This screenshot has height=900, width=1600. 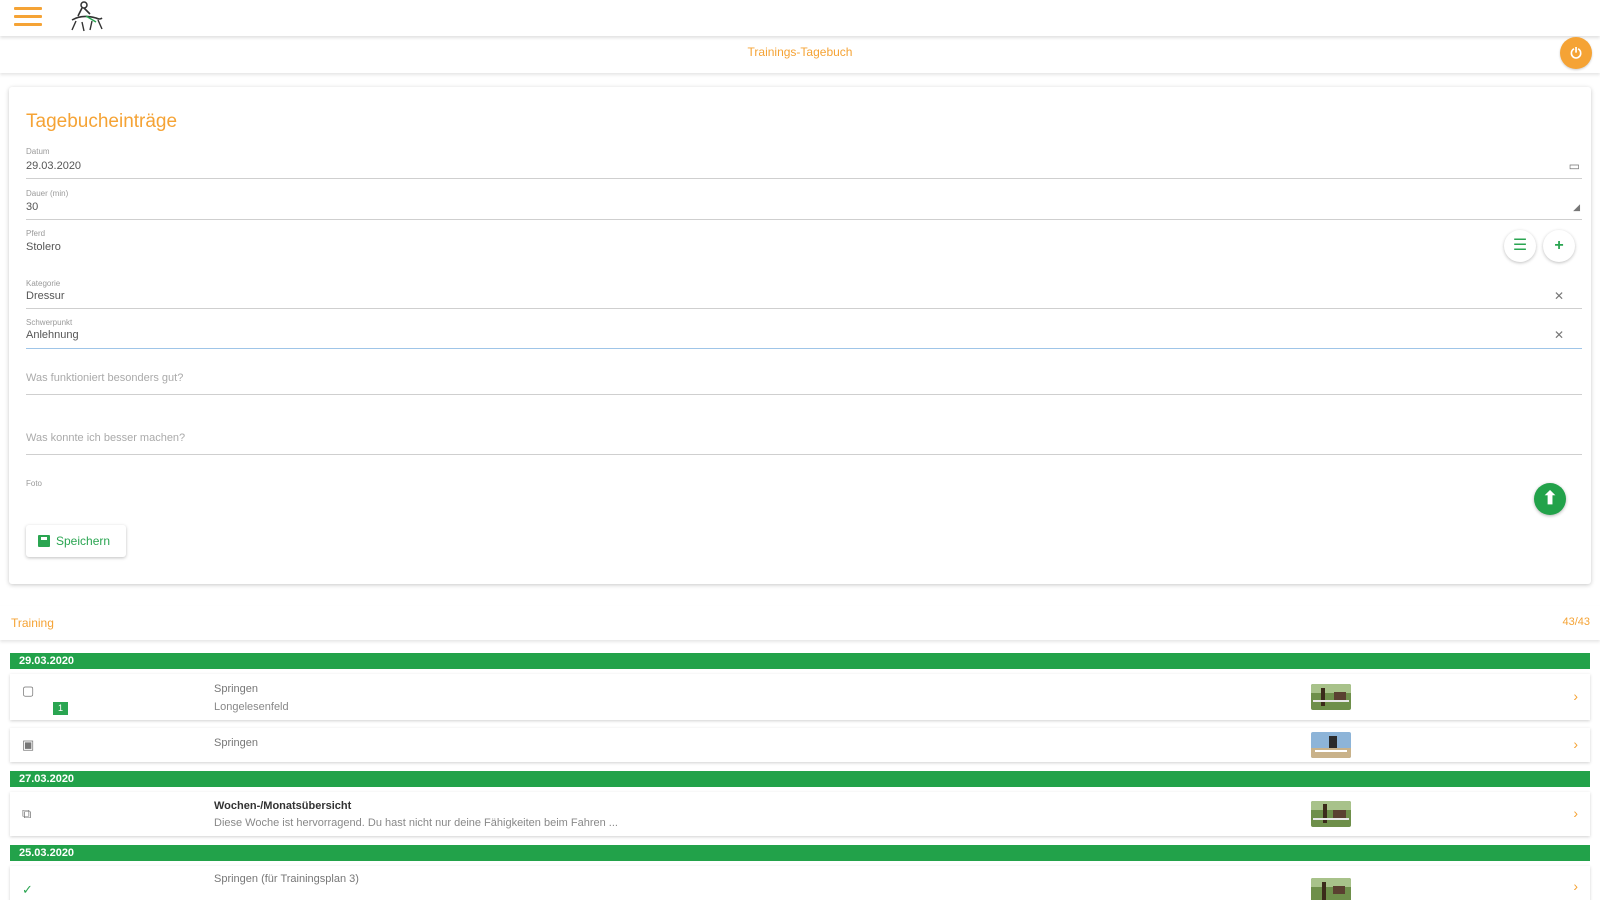 I want to click on category-value: Dressur, so click(x=45, y=296).